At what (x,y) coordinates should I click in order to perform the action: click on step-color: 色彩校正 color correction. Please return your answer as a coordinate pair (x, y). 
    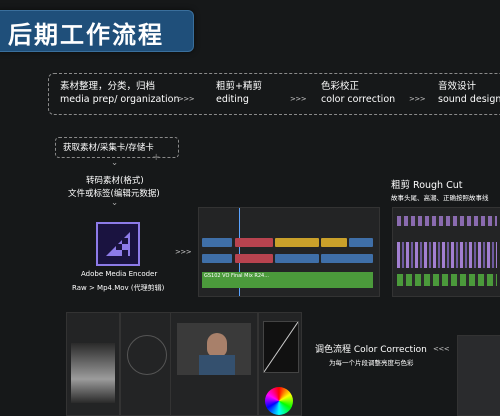
    Looking at the image, I should click on (358, 93).